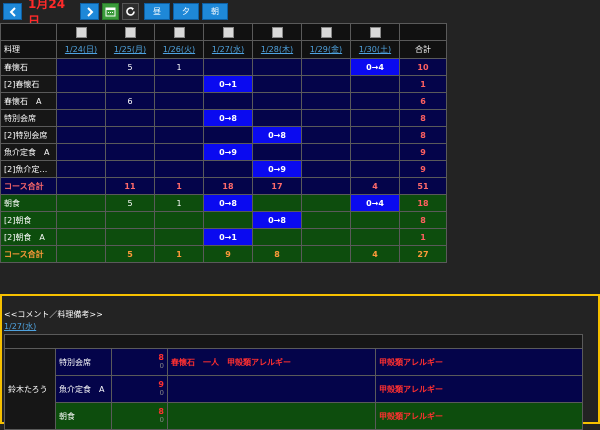 The width and height of the screenshot is (600, 430). Describe the element at coordinates (12, 11) in the screenshot. I see `prev-day-button` at that location.